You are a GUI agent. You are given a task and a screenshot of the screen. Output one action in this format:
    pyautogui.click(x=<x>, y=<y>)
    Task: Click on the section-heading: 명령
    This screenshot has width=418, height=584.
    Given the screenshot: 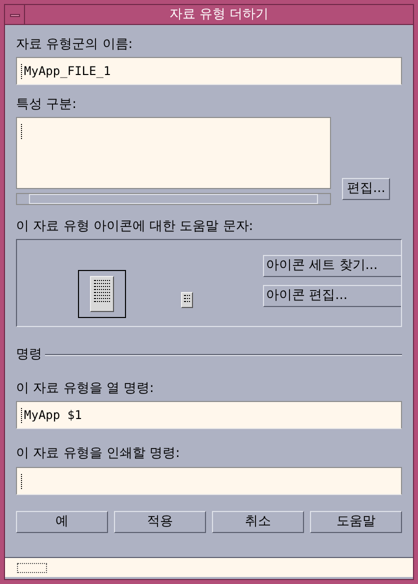 What is the action you would take?
    pyautogui.click(x=29, y=355)
    